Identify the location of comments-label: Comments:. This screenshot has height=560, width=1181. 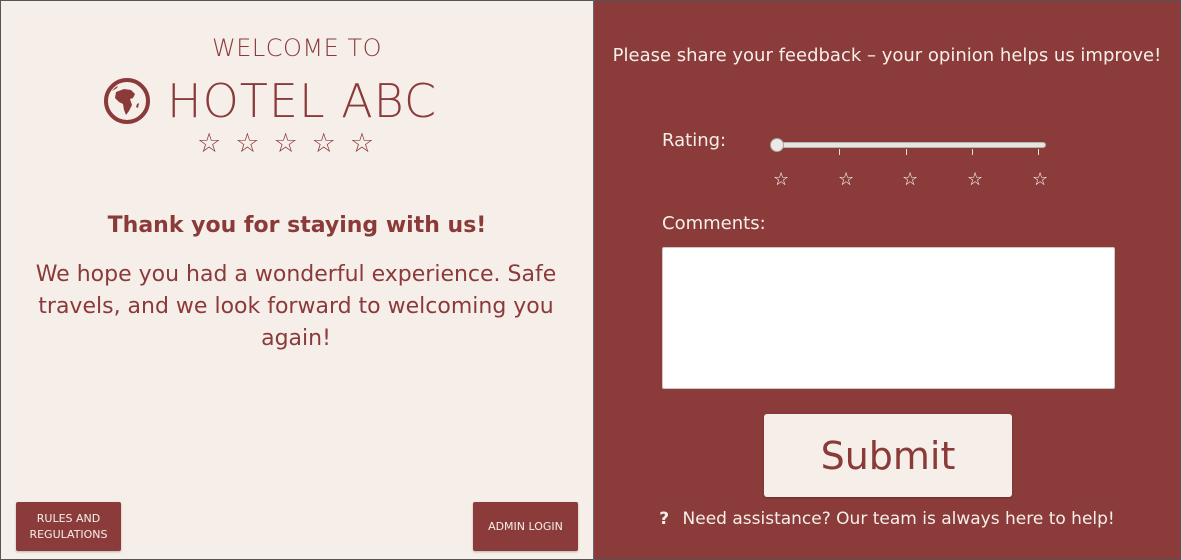
(714, 223).